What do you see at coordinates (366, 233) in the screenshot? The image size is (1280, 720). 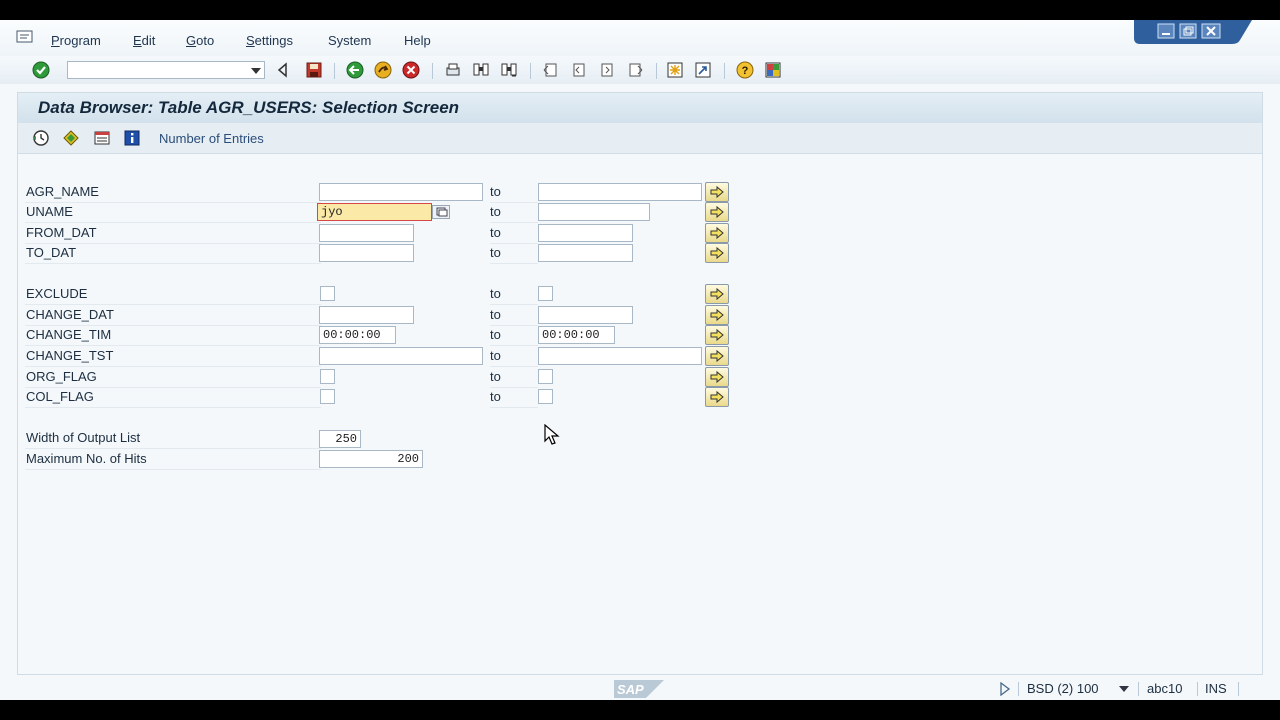 I see `from-dat-low-input` at bounding box center [366, 233].